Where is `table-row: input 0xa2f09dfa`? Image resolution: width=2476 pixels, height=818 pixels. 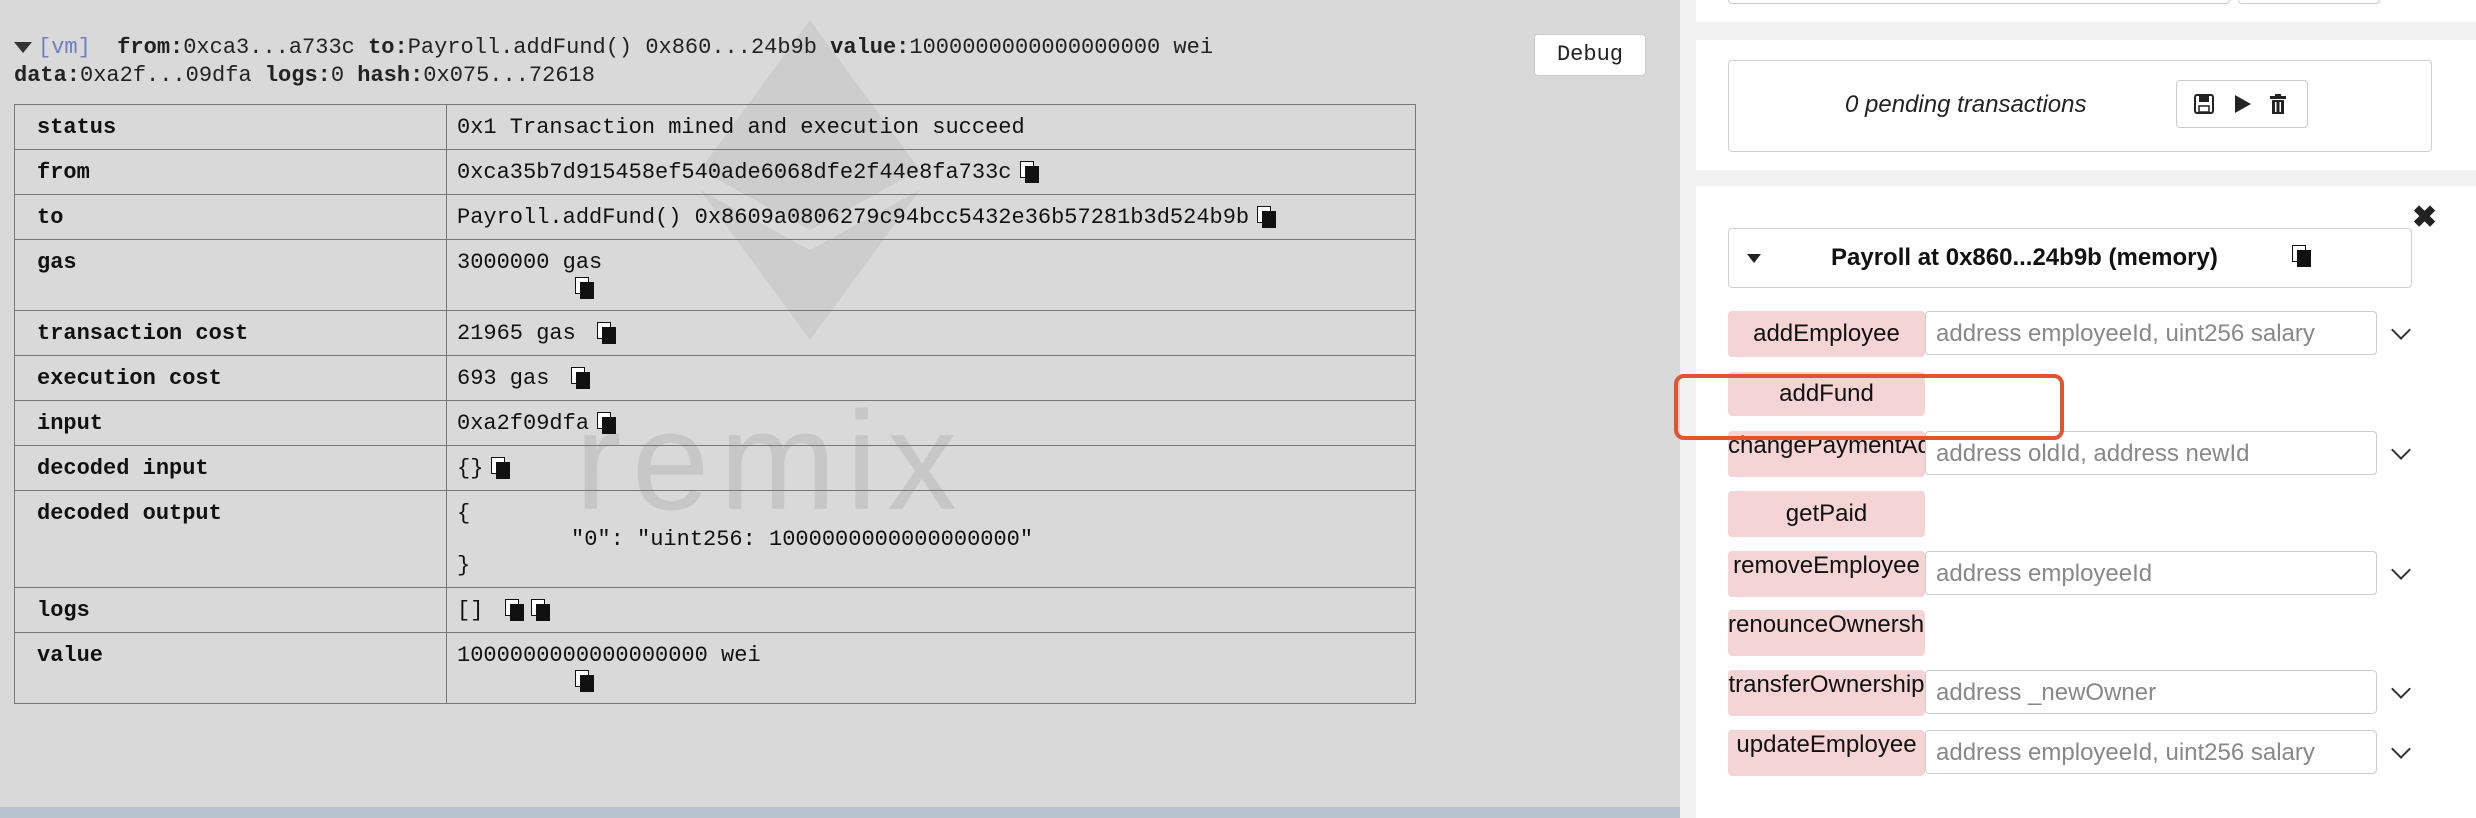 table-row: input 0xa2f09dfa is located at coordinates (715, 423).